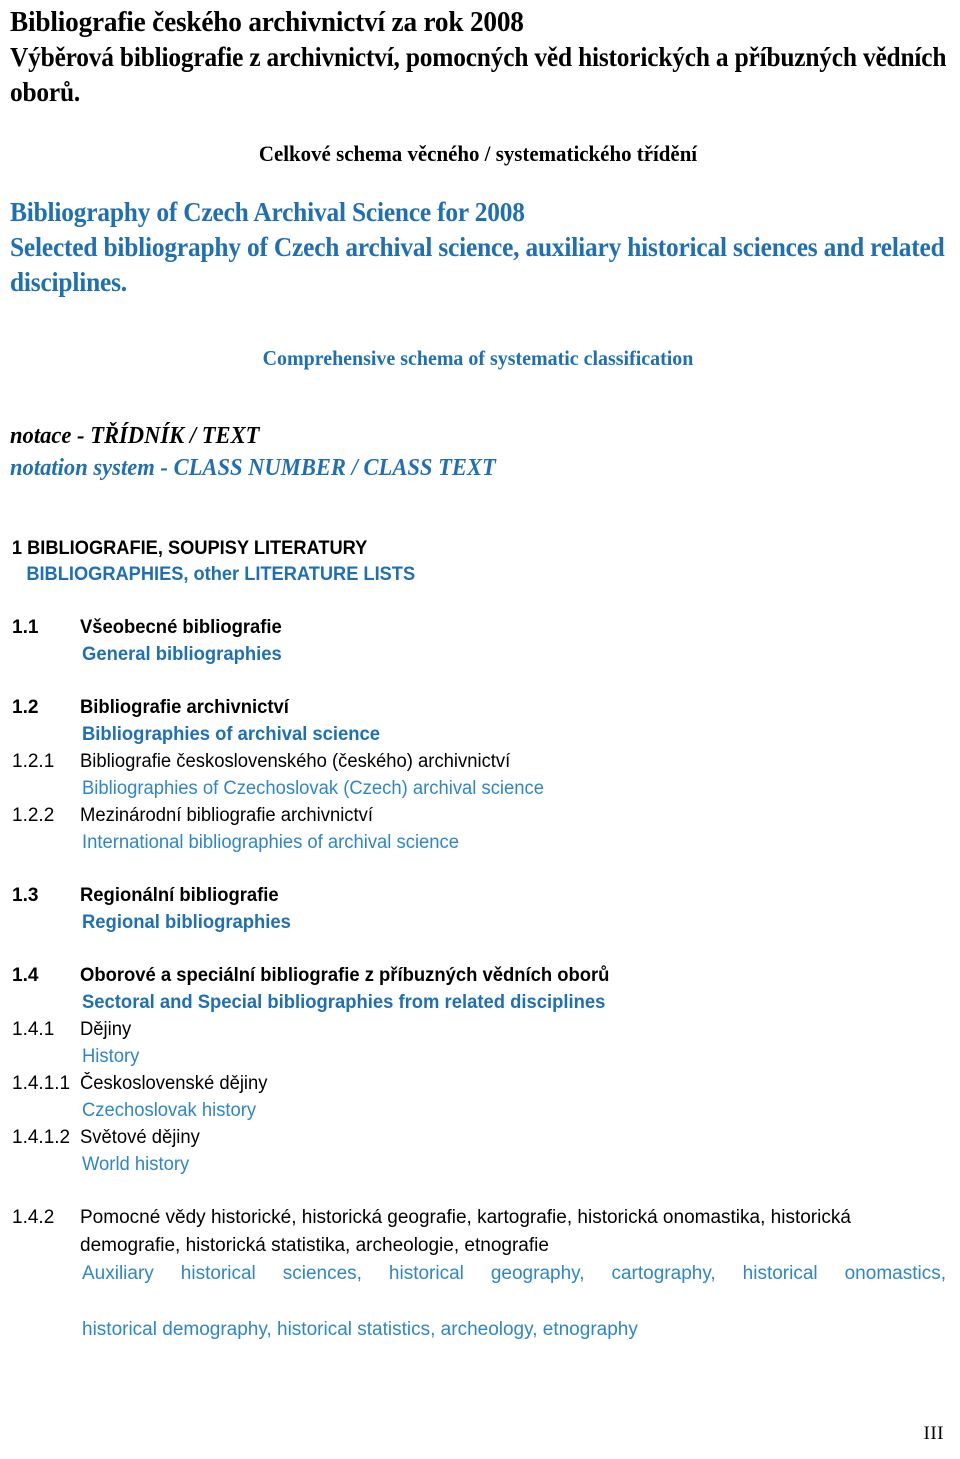  Describe the element at coordinates (169, 1110) in the screenshot. I see `outline-label-english: Czechoslovak history` at that location.